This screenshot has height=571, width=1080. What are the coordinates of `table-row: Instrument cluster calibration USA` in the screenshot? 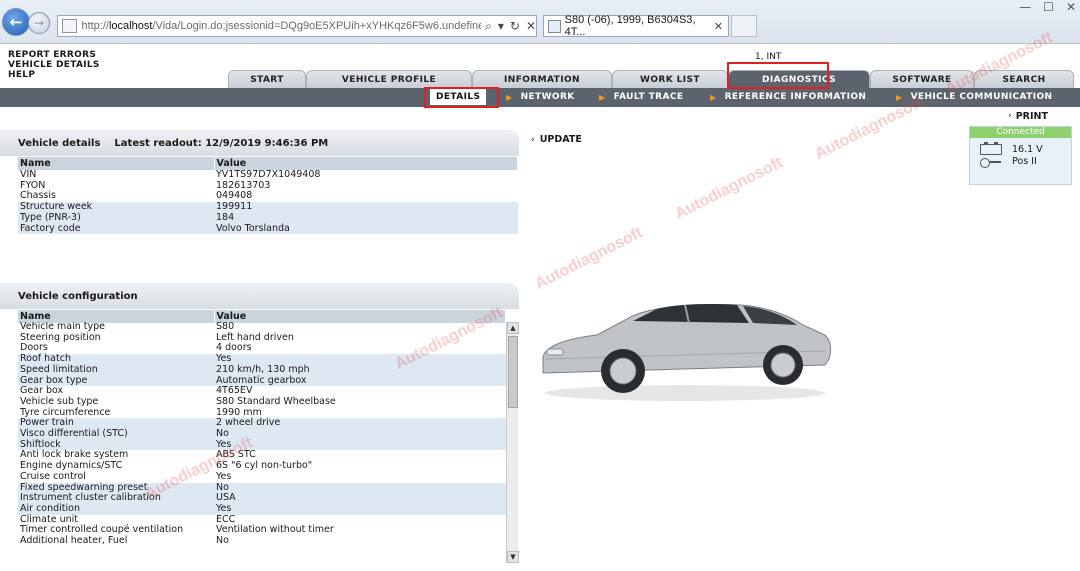 It's located at (262, 498).